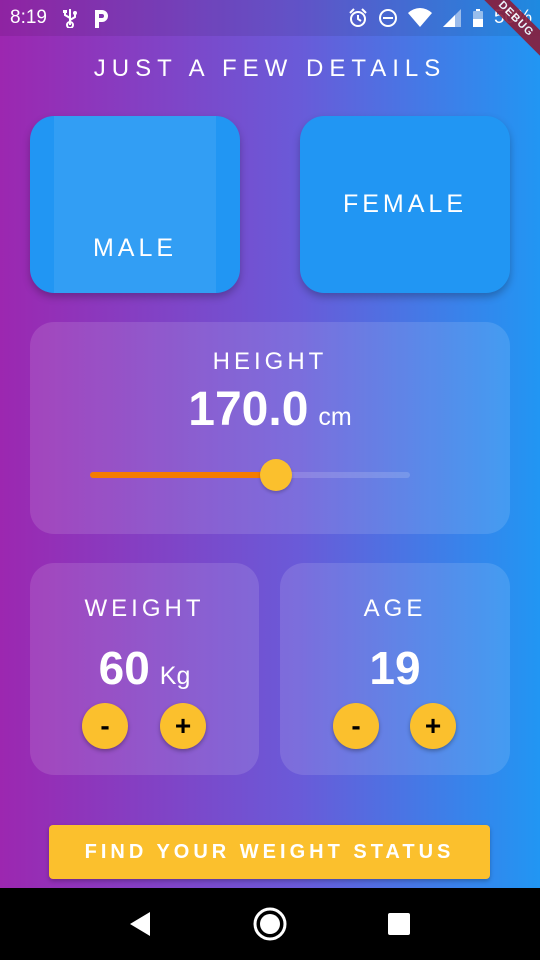 The image size is (540, 960). I want to click on wifi-icon, so click(419, 18).